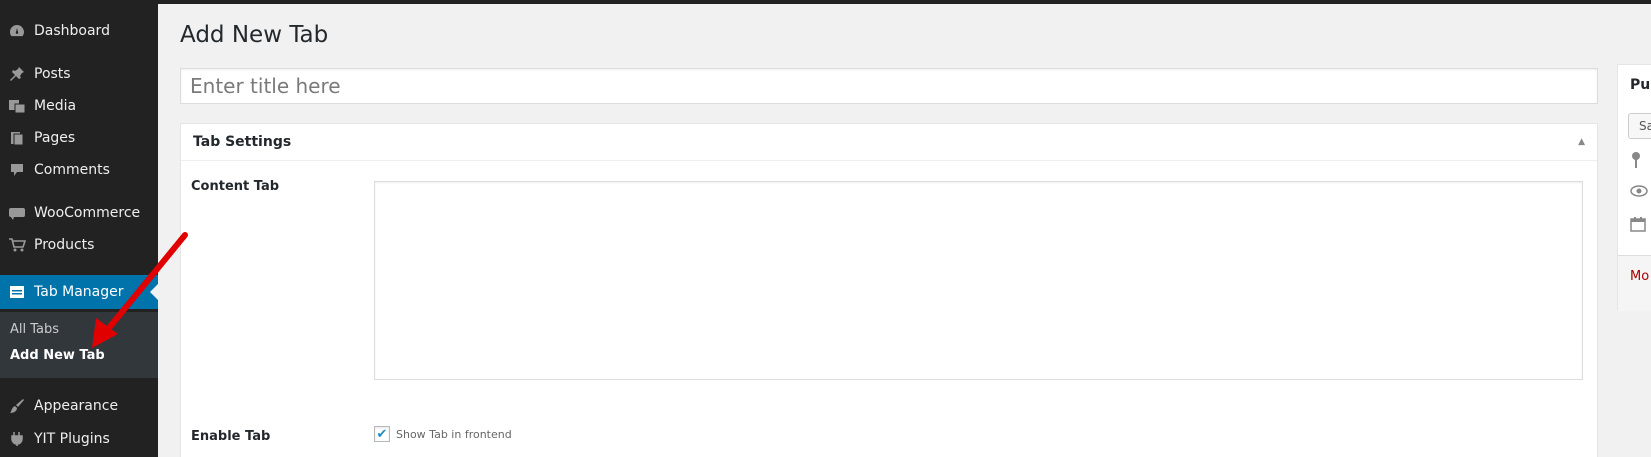 The width and height of the screenshot is (1651, 457). Describe the element at coordinates (1639, 193) in the screenshot. I see `eye-icon` at that location.